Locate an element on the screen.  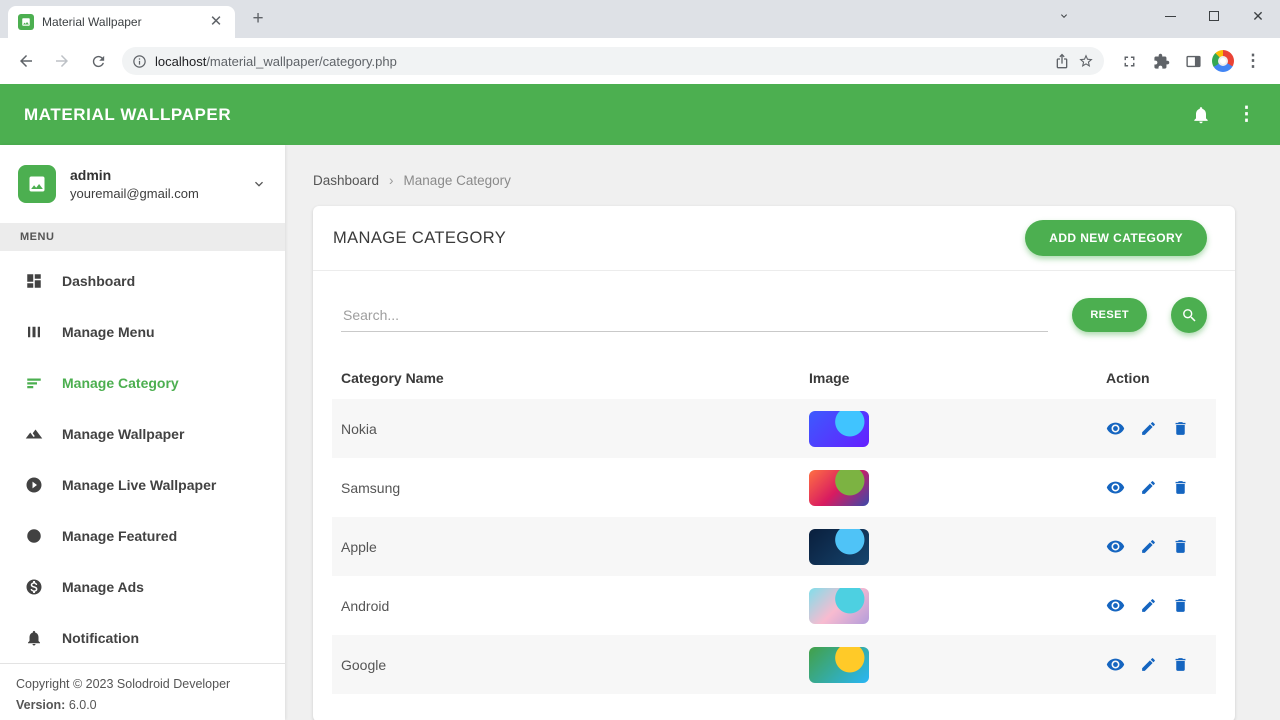
sidebar-item-notification: Notification is located at coordinates (142, 637).